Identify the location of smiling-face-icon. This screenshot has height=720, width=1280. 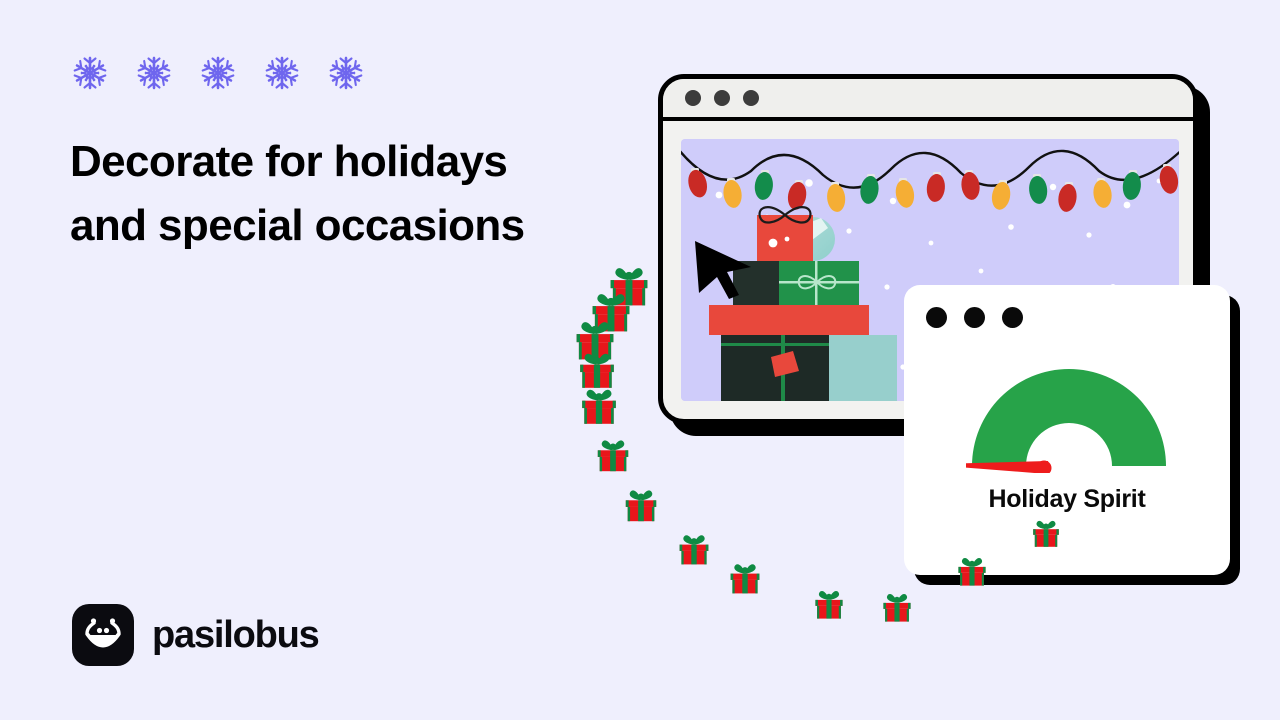
(103, 635).